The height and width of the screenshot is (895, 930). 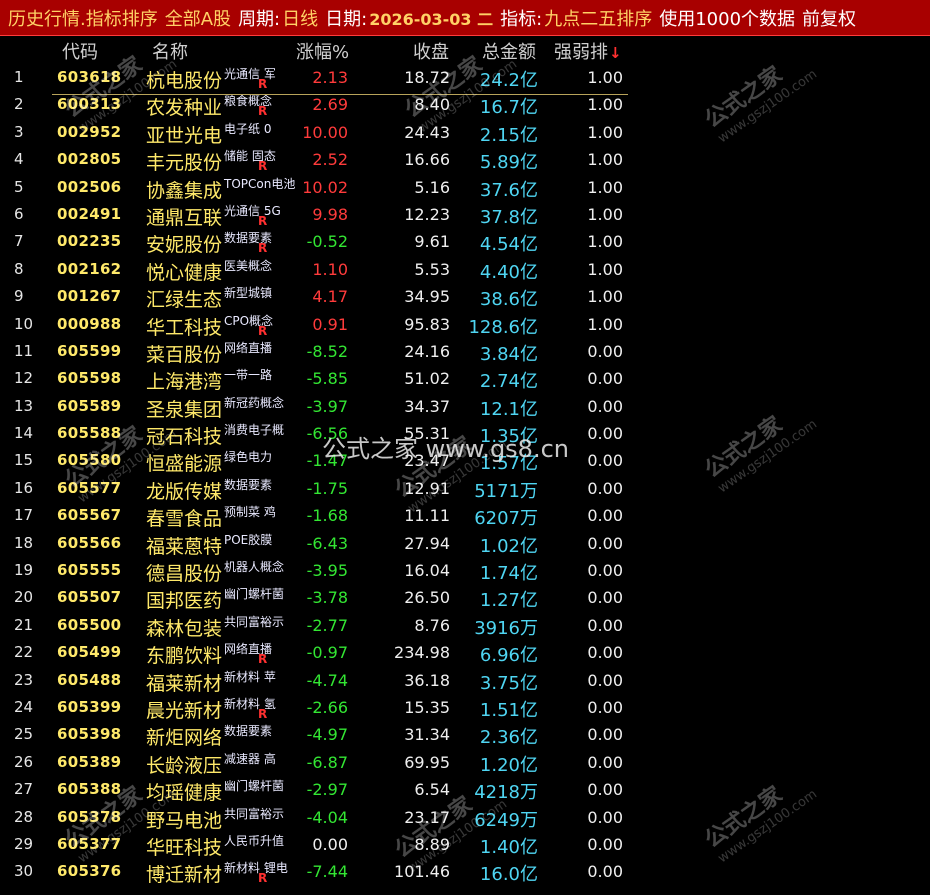 I want to click on total-amount: 2.15亿, so click(x=508, y=135).